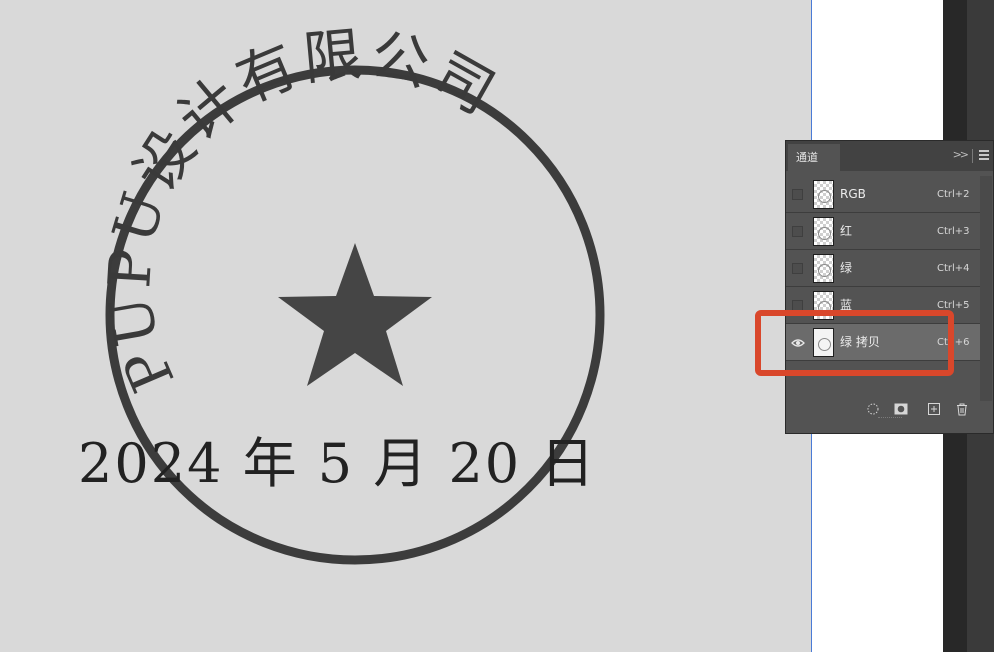  I want to click on stamp-date-text: 2024 年 5 月 20 日, so click(337, 463).